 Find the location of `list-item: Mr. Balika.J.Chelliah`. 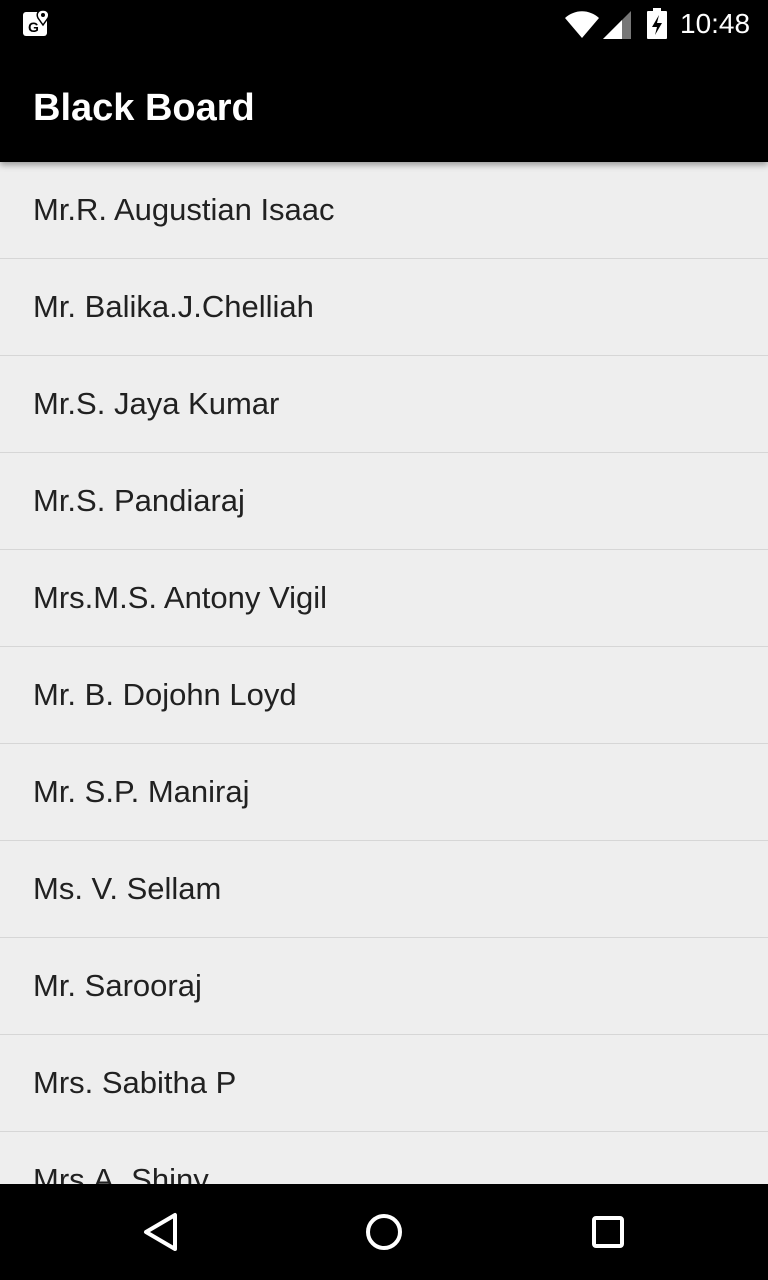

list-item: Mr. Balika.J.Chelliah is located at coordinates (384, 307).